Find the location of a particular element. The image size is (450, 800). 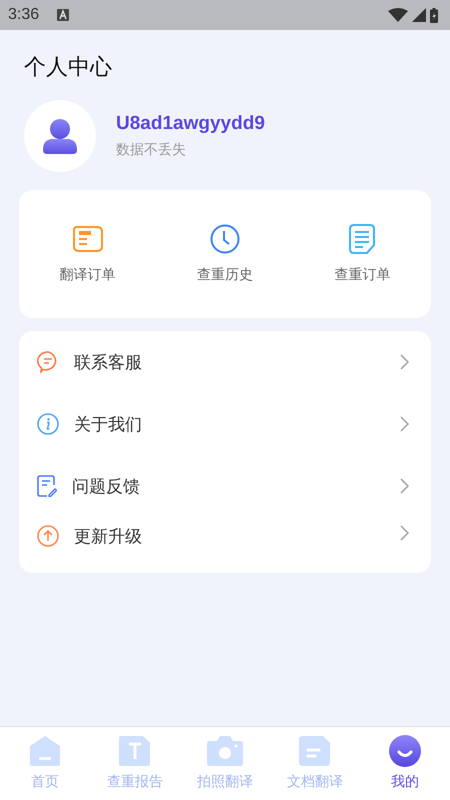

shortcut-item: 查重历史 is located at coordinates (225, 254).